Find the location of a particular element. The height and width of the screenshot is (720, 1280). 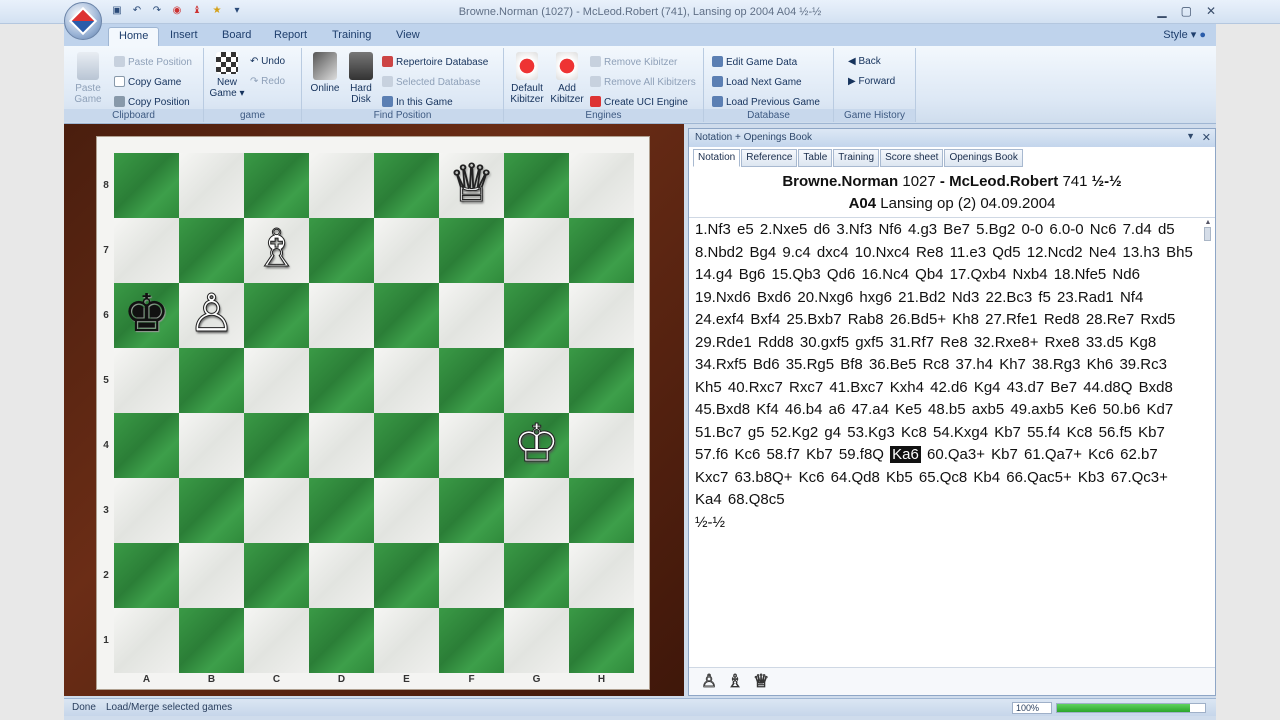

square-e1 is located at coordinates (406, 640).